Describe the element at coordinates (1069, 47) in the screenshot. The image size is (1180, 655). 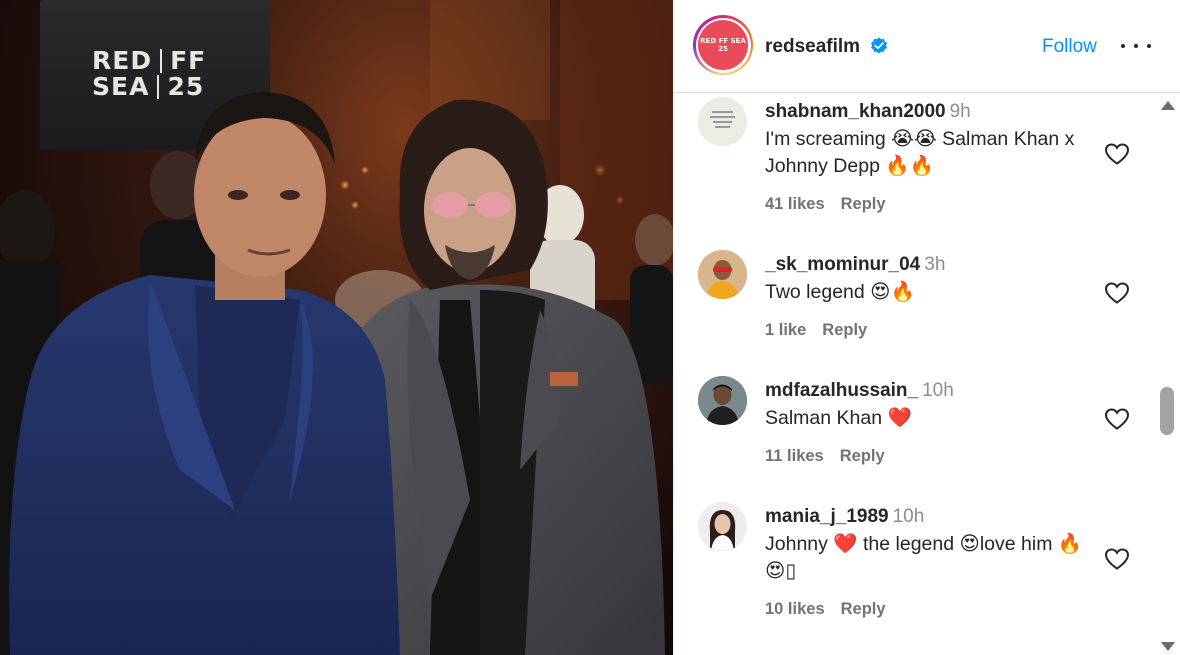
I see `follow-button: Follow` at that location.